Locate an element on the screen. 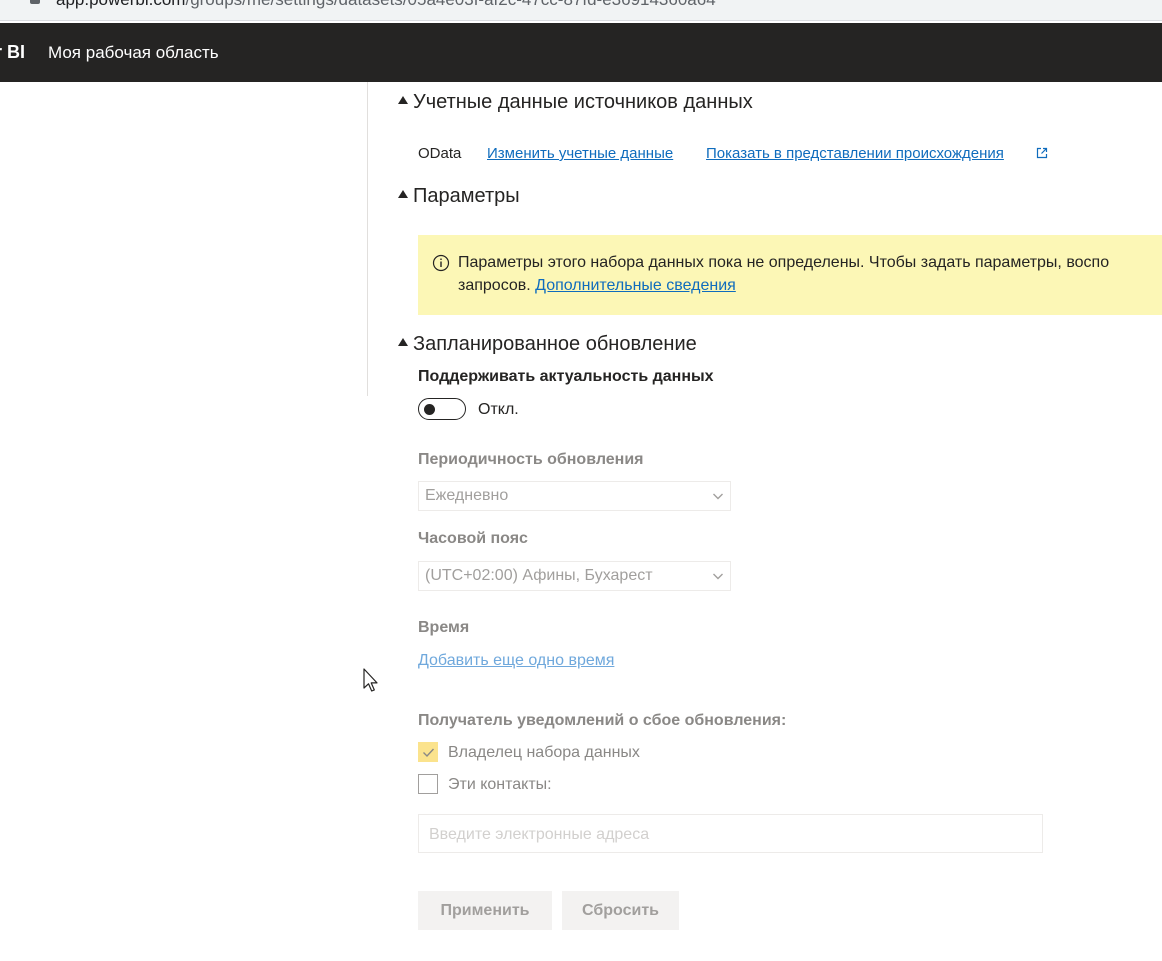  refresh-frequency-label: Периодичность обновления is located at coordinates (531, 459).